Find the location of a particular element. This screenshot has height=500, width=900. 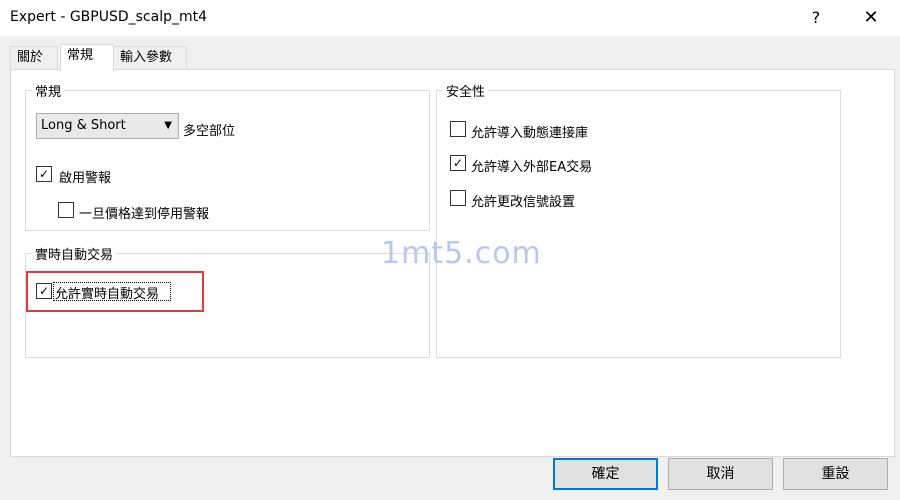

allow-live-trading-checkbox: ✓ is located at coordinates (44, 291).